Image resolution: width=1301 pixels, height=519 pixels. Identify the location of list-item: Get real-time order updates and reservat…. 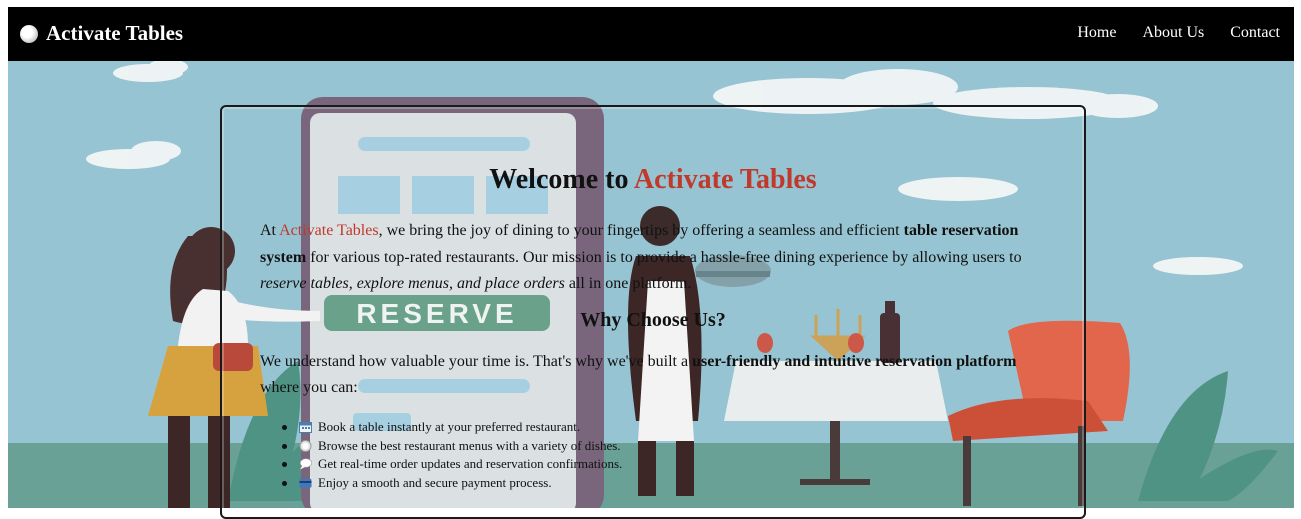
(452, 464).